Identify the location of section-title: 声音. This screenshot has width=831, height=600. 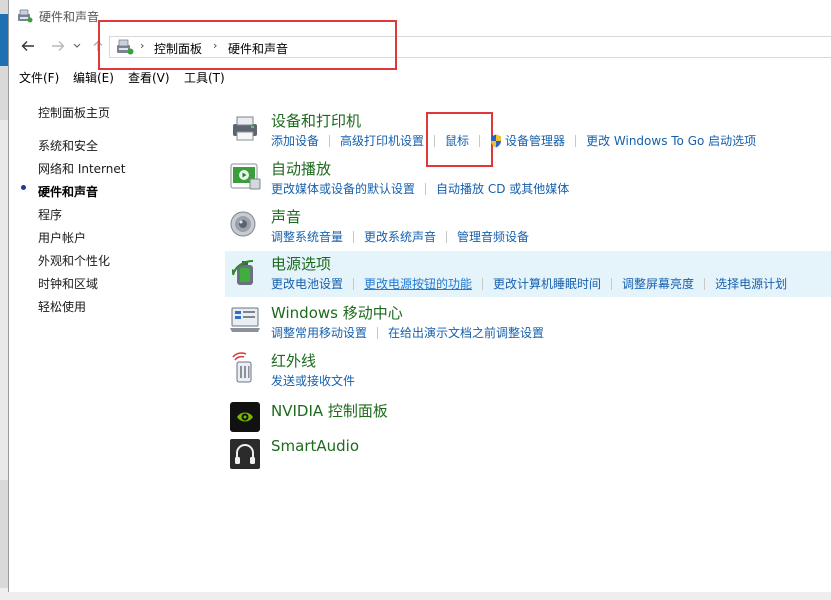
(286, 216).